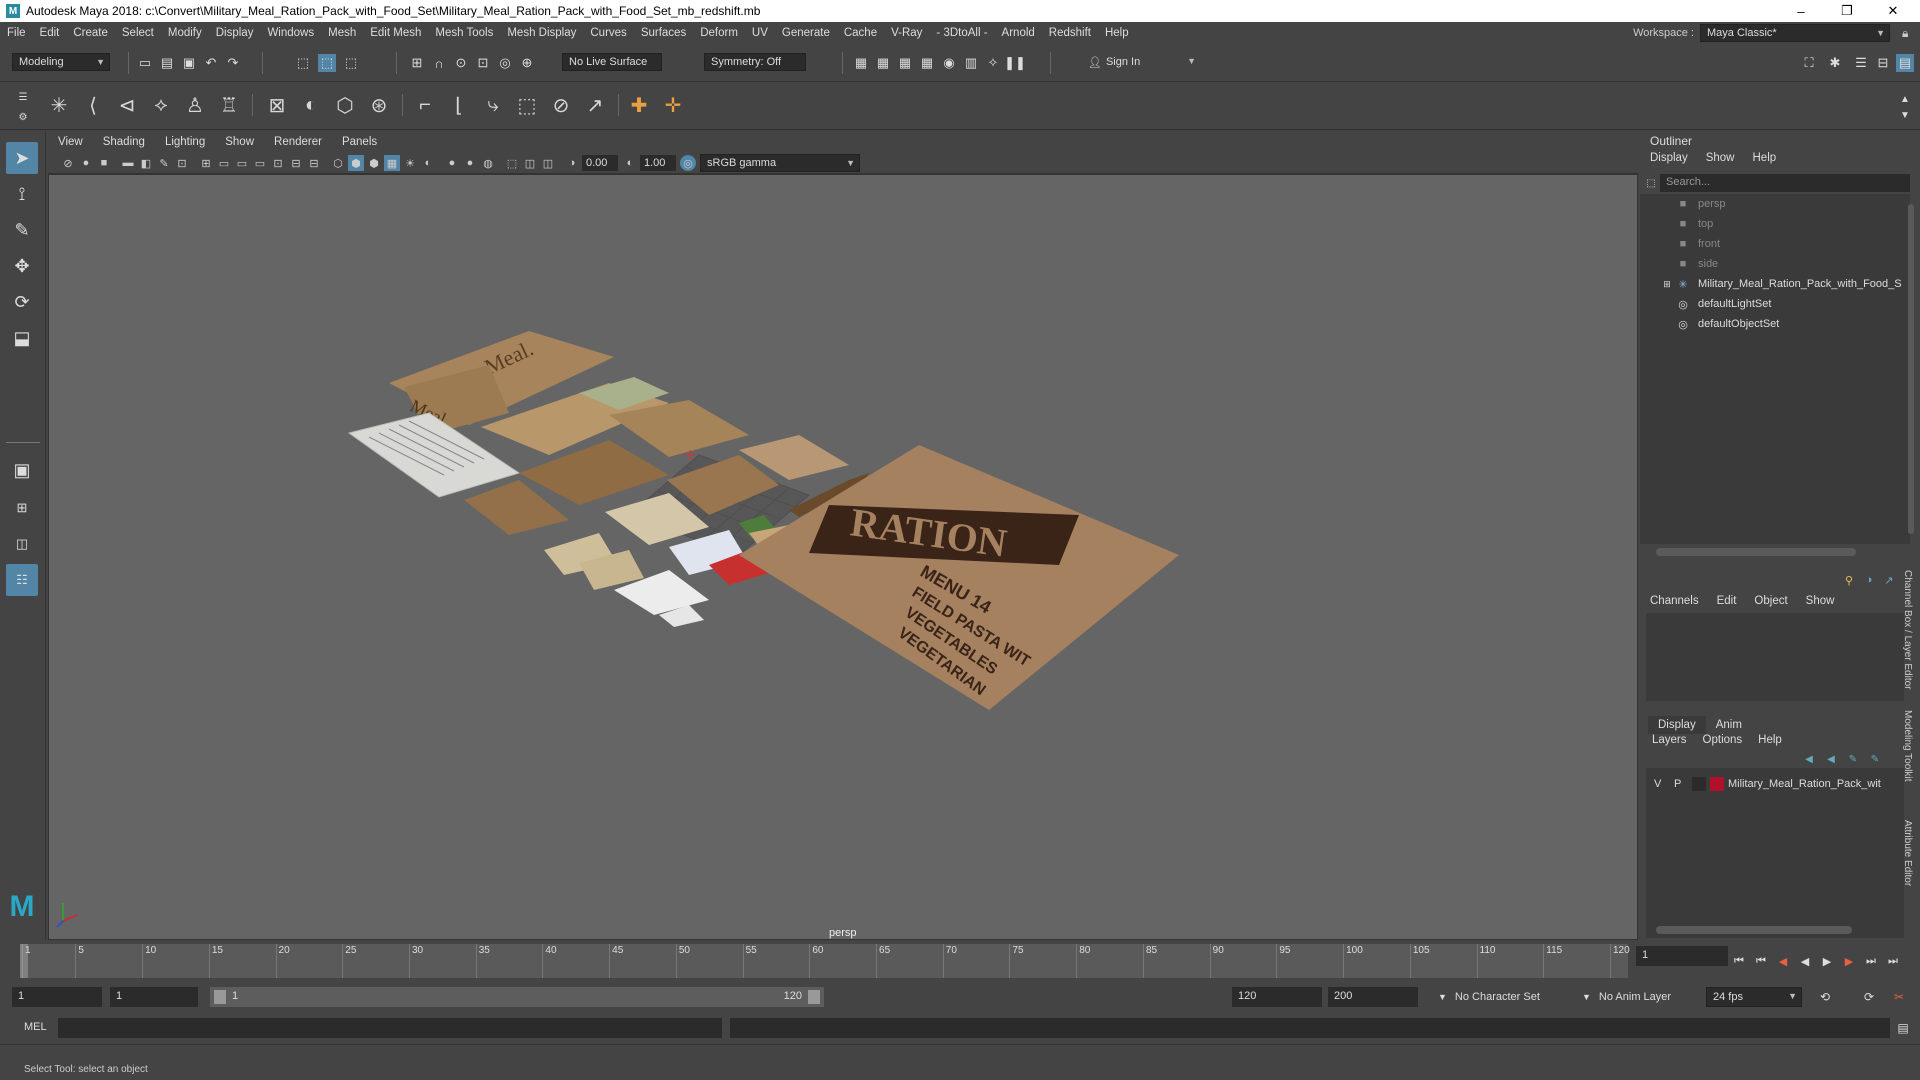 The width and height of the screenshot is (1920, 1080). Describe the element at coordinates (1905, 115) in the screenshot. I see `shelf-scroll-down-icon: ▼` at that location.